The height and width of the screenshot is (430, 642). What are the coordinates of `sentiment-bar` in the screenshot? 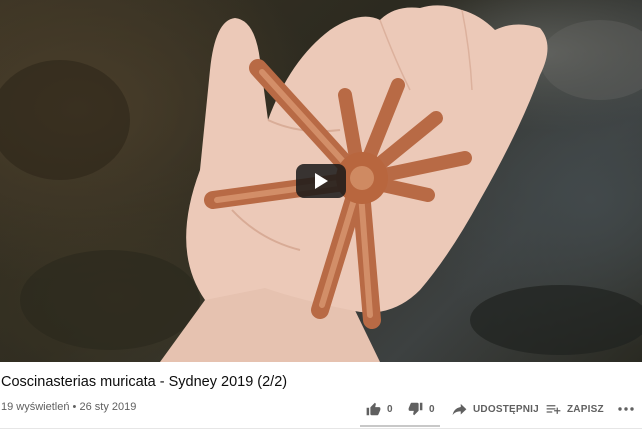 It's located at (400, 426).